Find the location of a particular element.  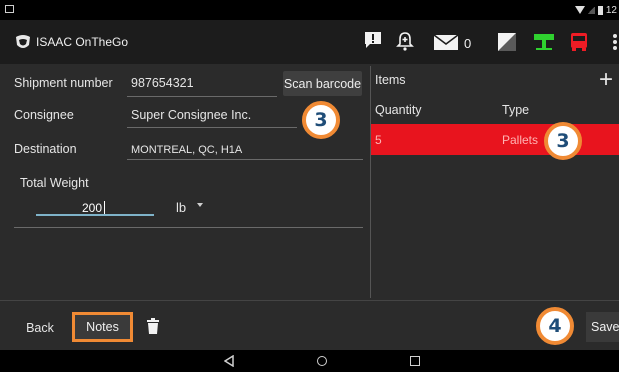

status-time: 12 is located at coordinates (611, 10).